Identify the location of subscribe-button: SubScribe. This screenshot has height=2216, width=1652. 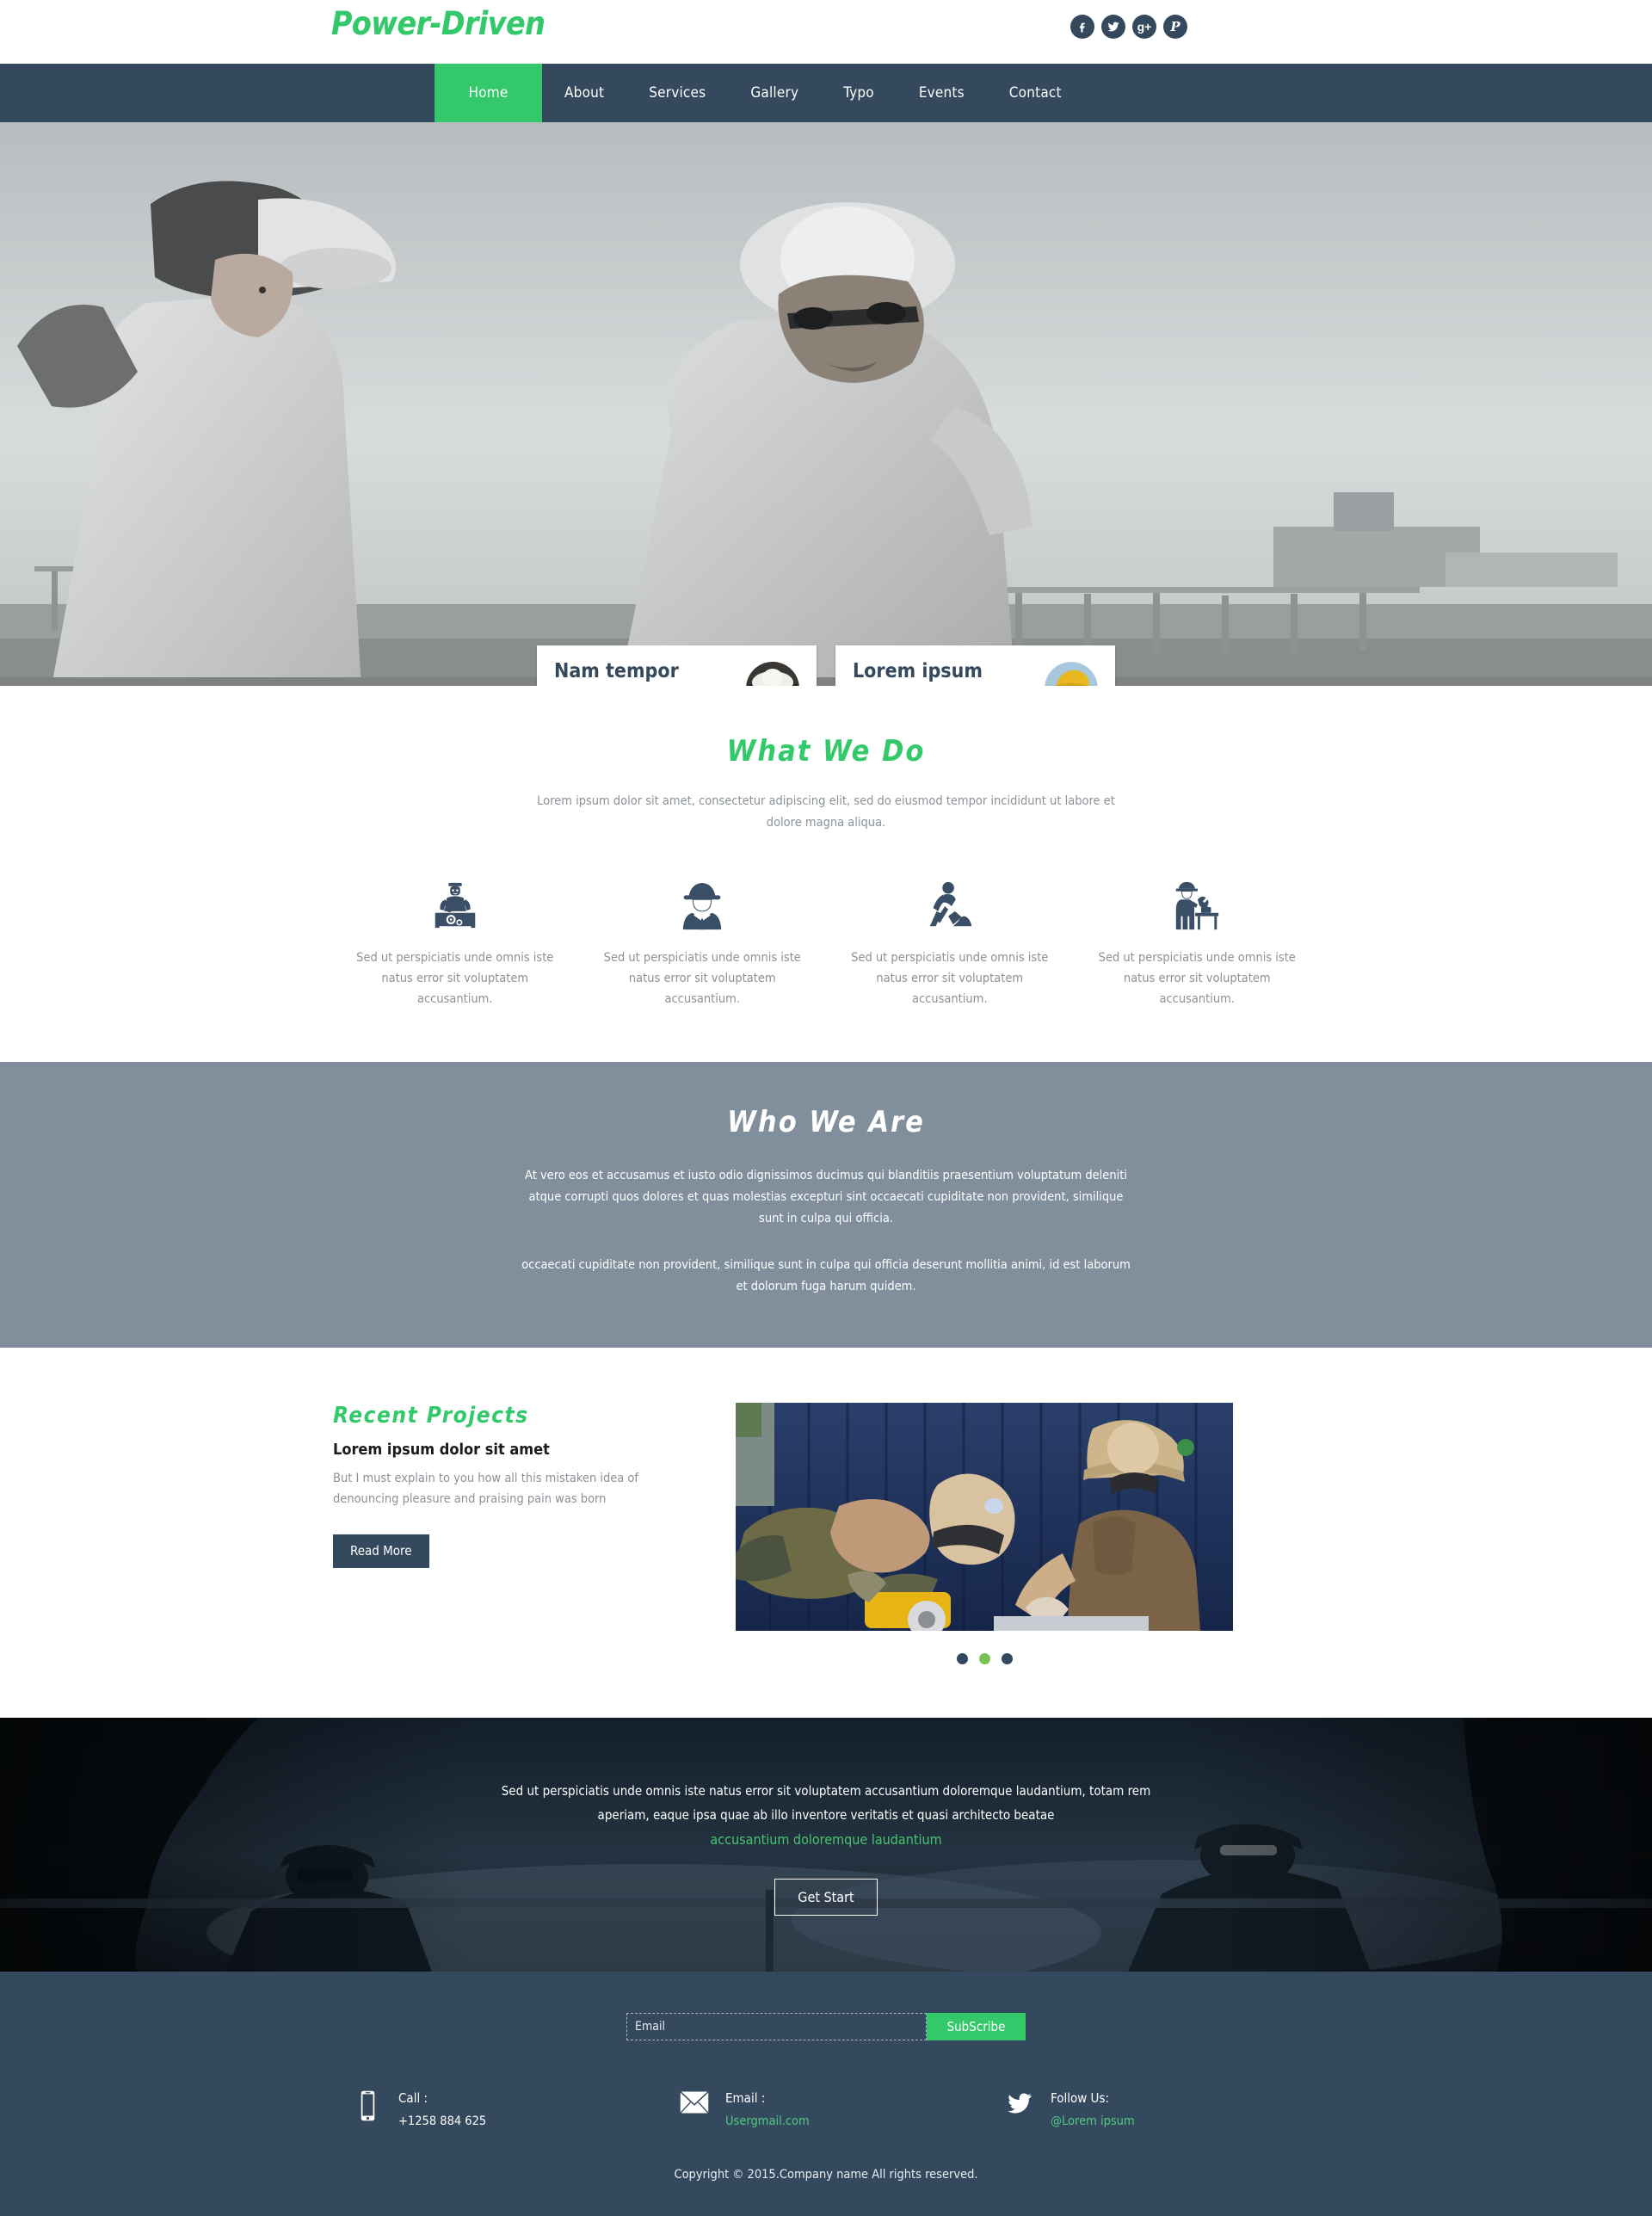
(976, 2027).